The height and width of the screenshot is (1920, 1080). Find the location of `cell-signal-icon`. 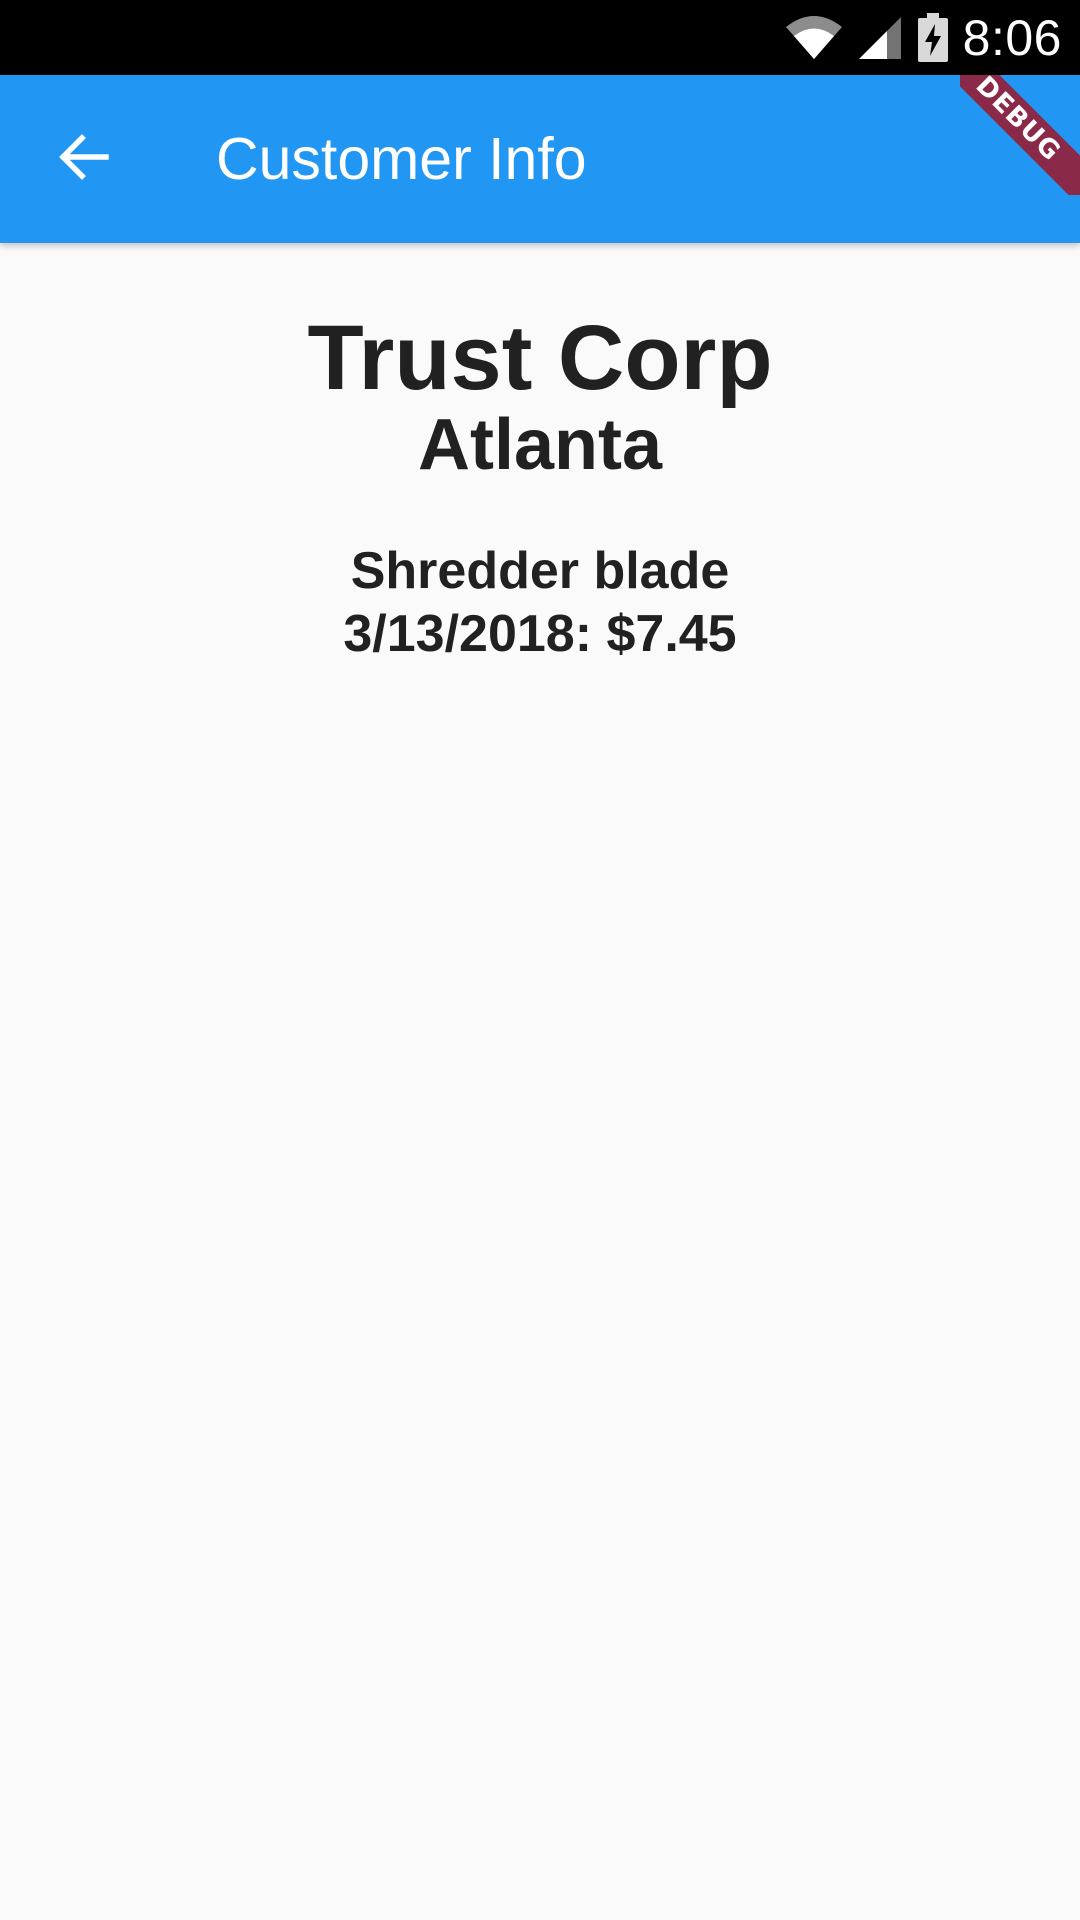

cell-signal-icon is located at coordinates (880, 38).